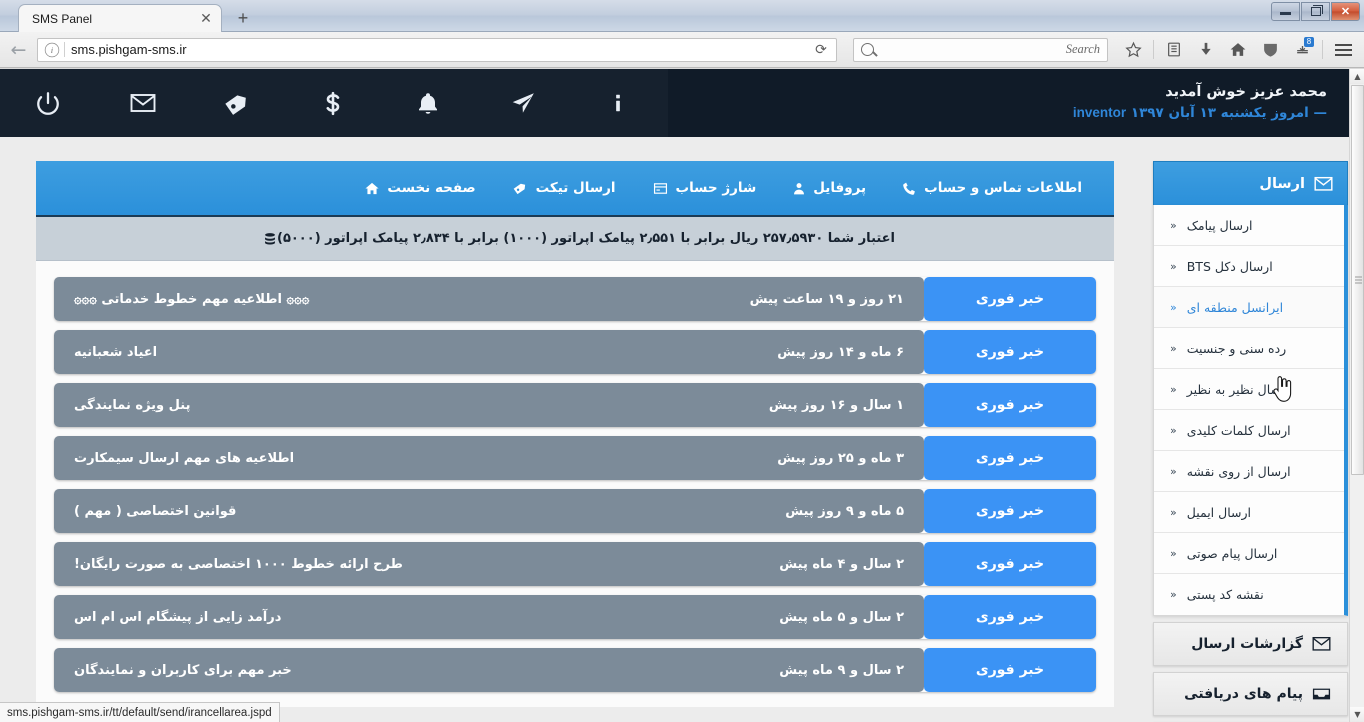 The width and height of the screenshot is (1364, 722). I want to click on sidebar-item-label: ارسال کلمات کلیدی, so click(1238, 430).